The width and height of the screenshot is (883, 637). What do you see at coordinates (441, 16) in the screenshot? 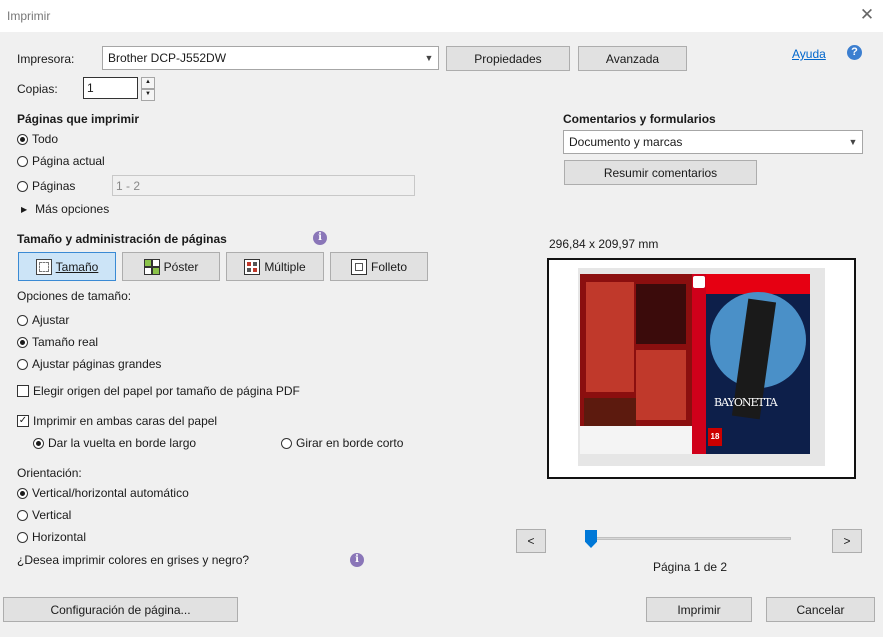
I see `title-bar` at bounding box center [441, 16].